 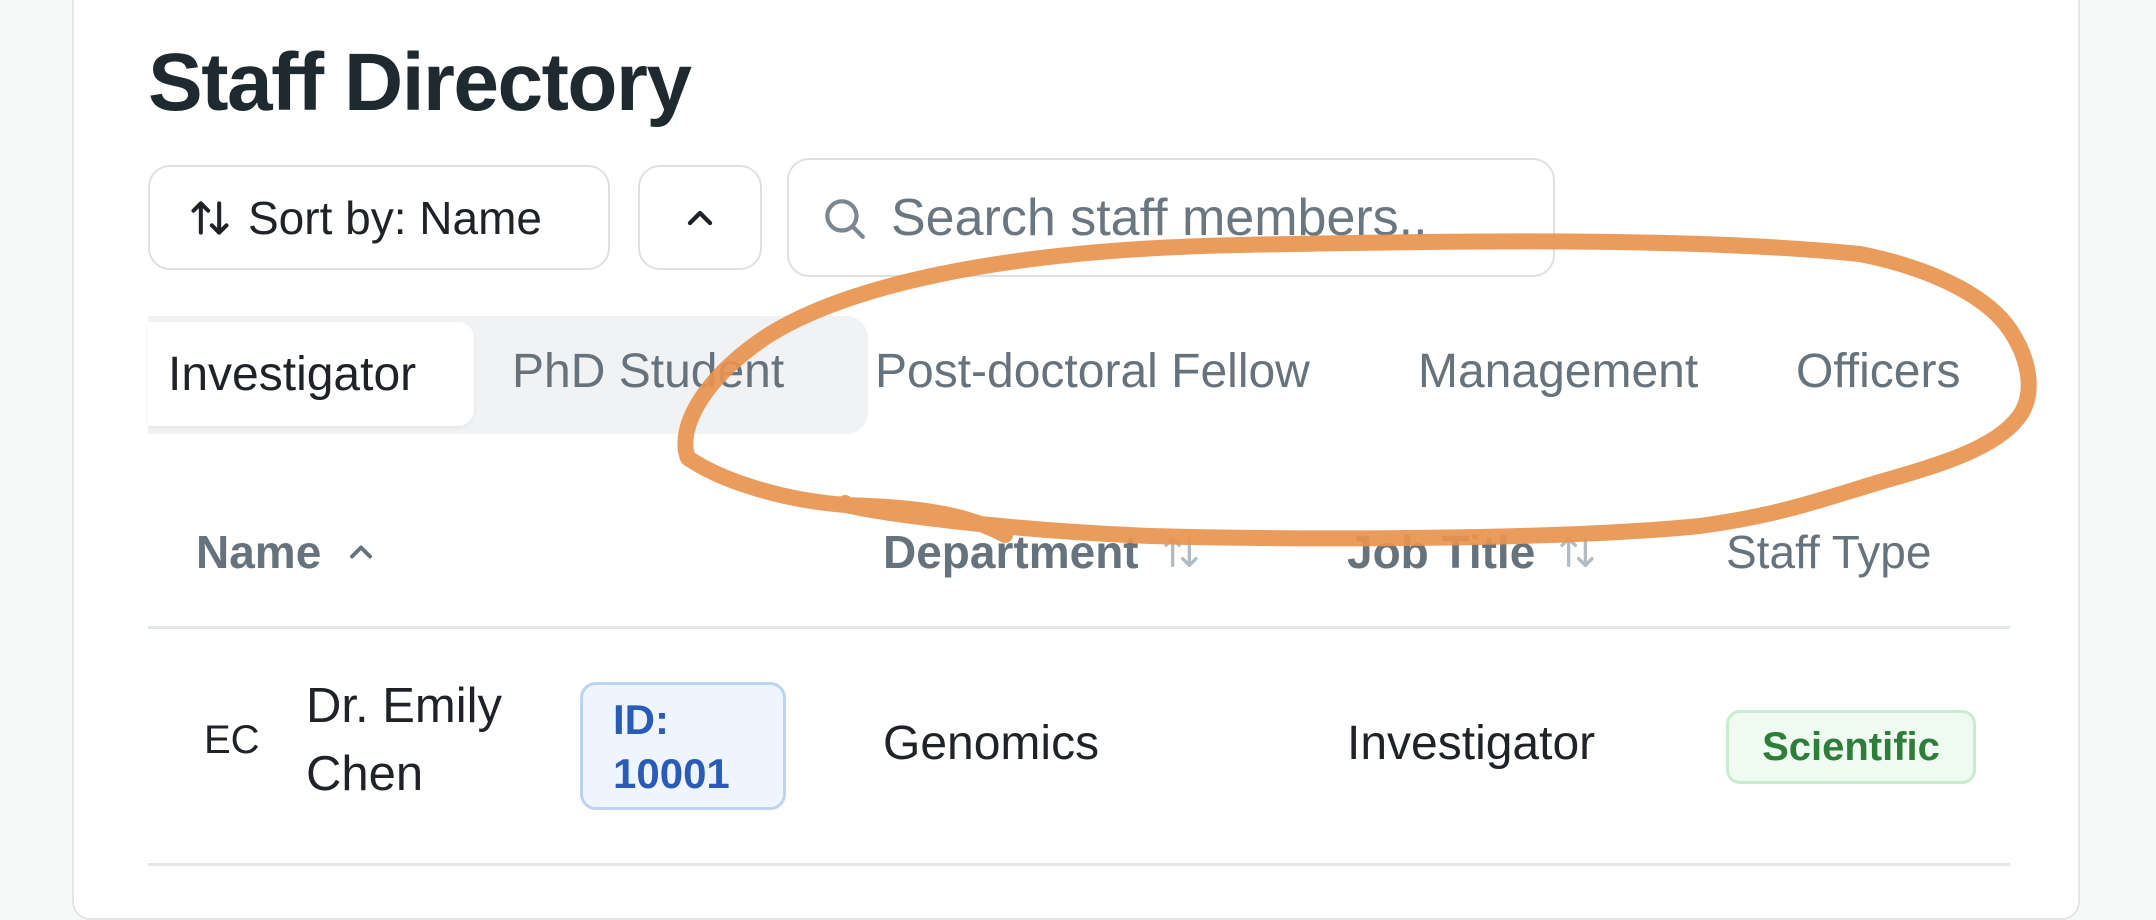 What do you see at coordinates (311, 374) in the screenshot?
I see `tab-investigator: Investigator` at bounding box center [311, 374].